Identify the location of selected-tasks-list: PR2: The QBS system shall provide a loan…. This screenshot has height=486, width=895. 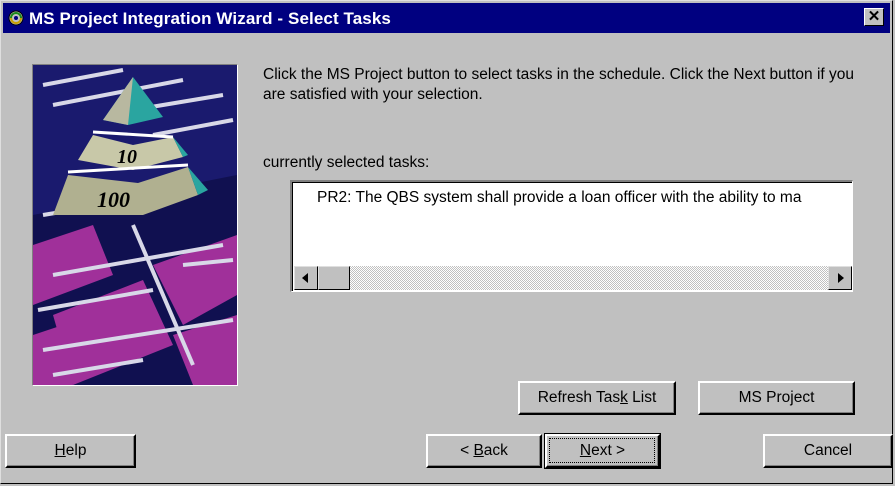
(571, 236).